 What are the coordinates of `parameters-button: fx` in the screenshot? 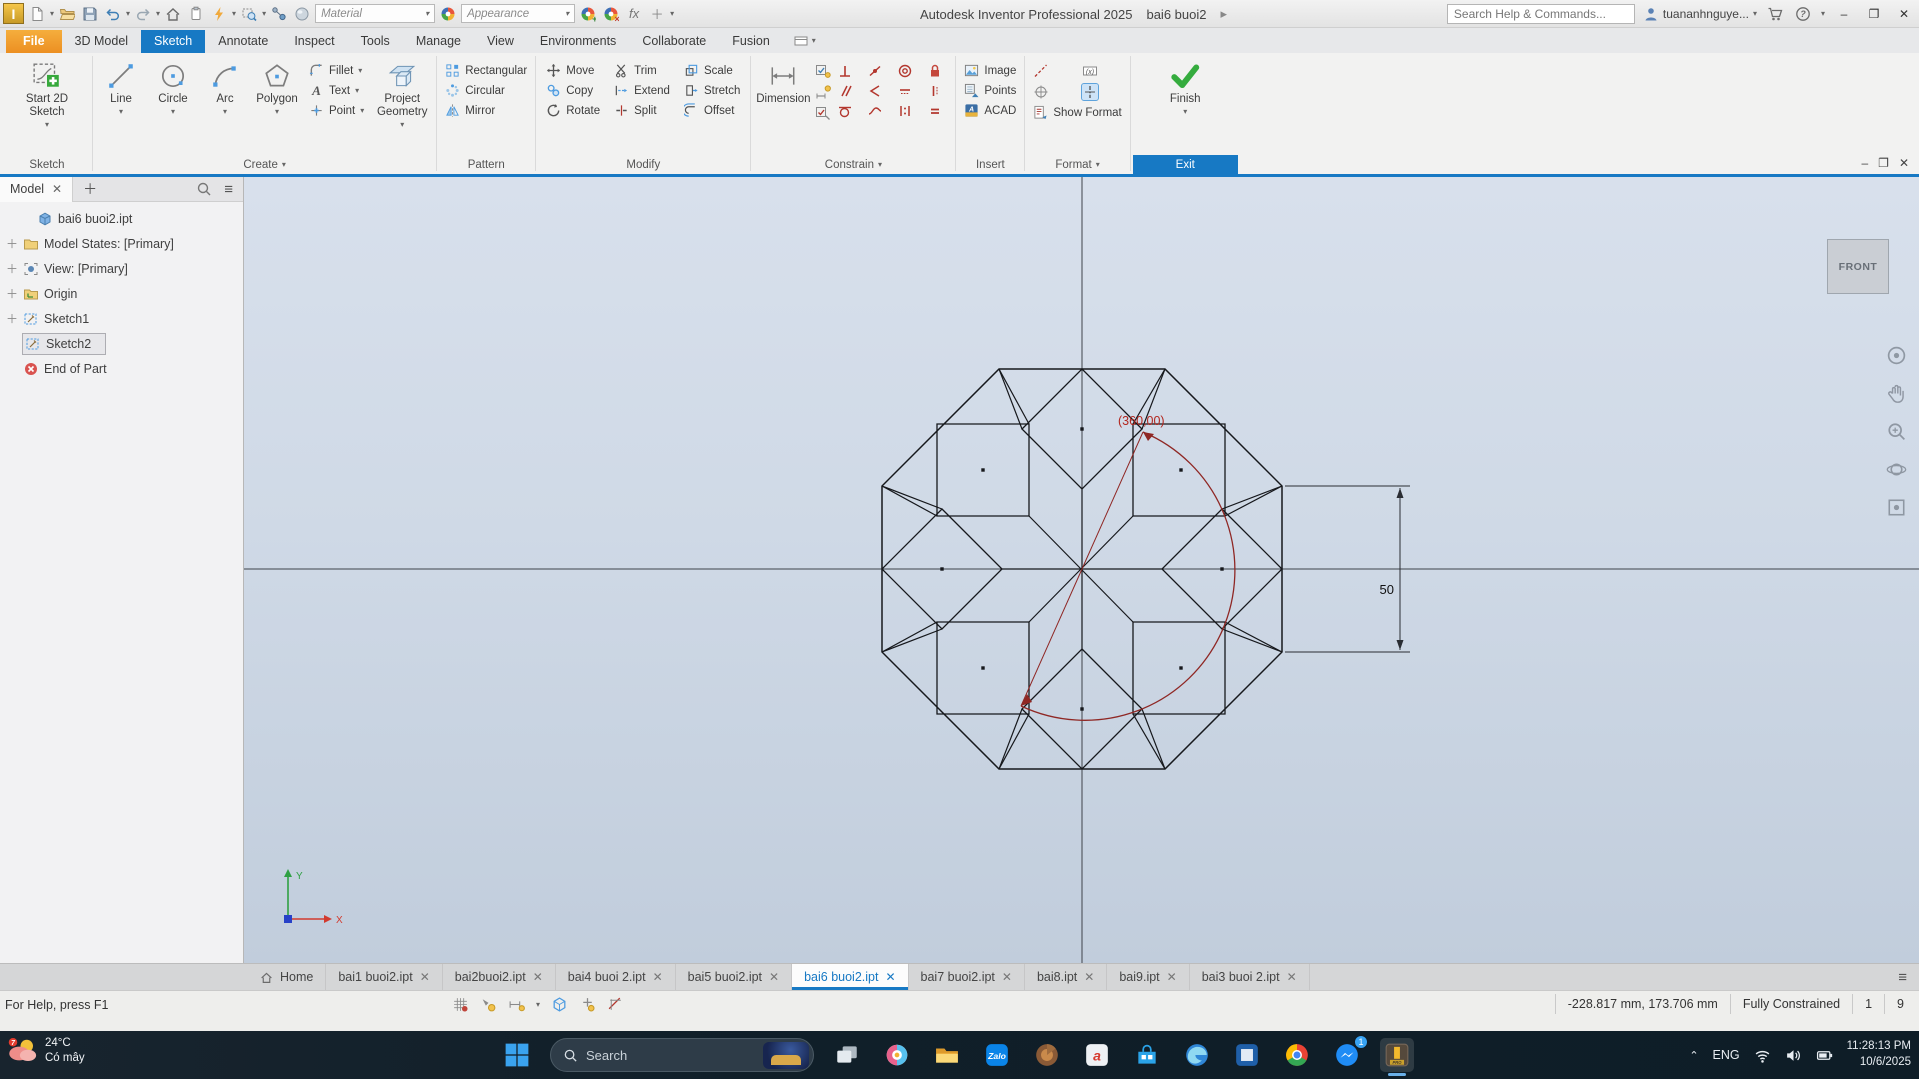 It's located at (634, 14).